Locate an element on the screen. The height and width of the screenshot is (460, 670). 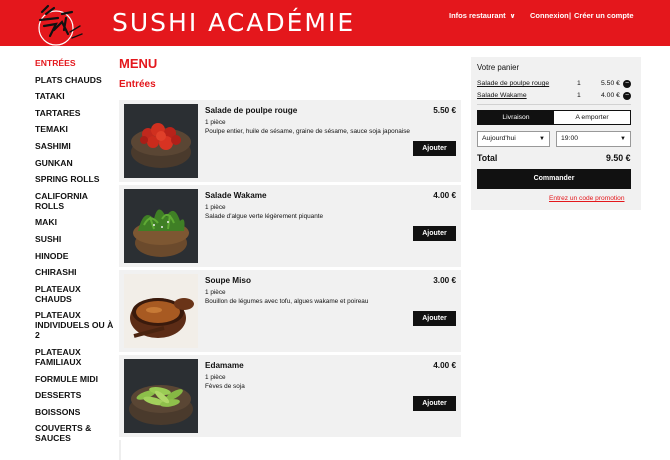
sidebar-item-chirashi: CHIRASHI is located at coordinates (76, 272).